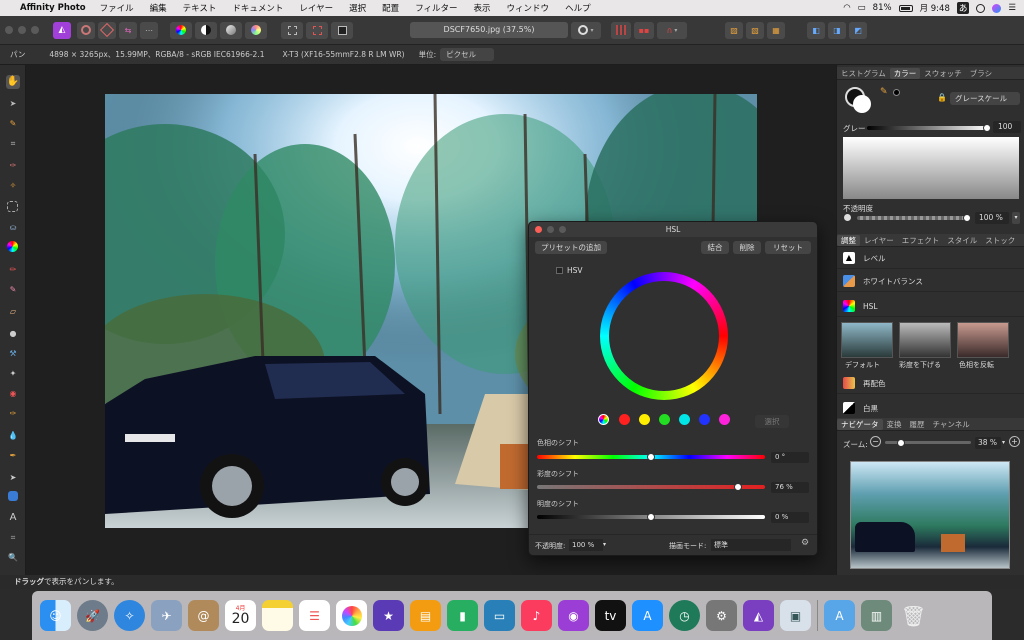 The width and height of the screenshot is (1024, 640). Describe the element at coordinates (942, 97) in the screenshot. I see `lock-icon: 🔒` at that location.